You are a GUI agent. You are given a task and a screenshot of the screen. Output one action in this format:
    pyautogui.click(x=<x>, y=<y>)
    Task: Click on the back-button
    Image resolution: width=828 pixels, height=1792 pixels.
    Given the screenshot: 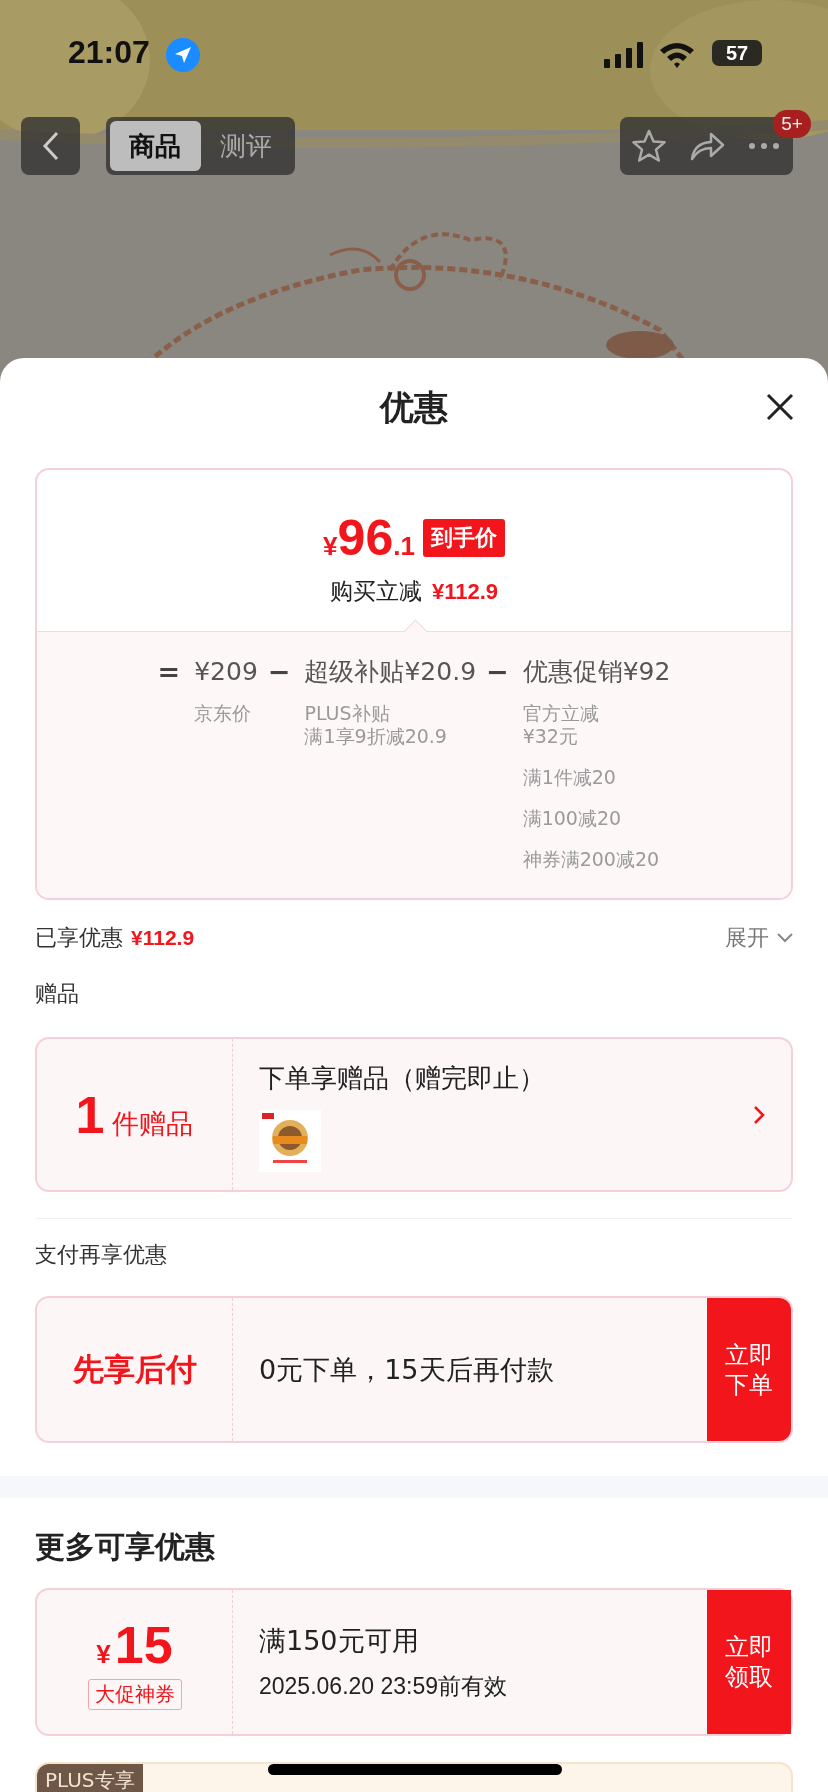 What is the action you would take?
    pyautogui.click(x=50, y=146)
    